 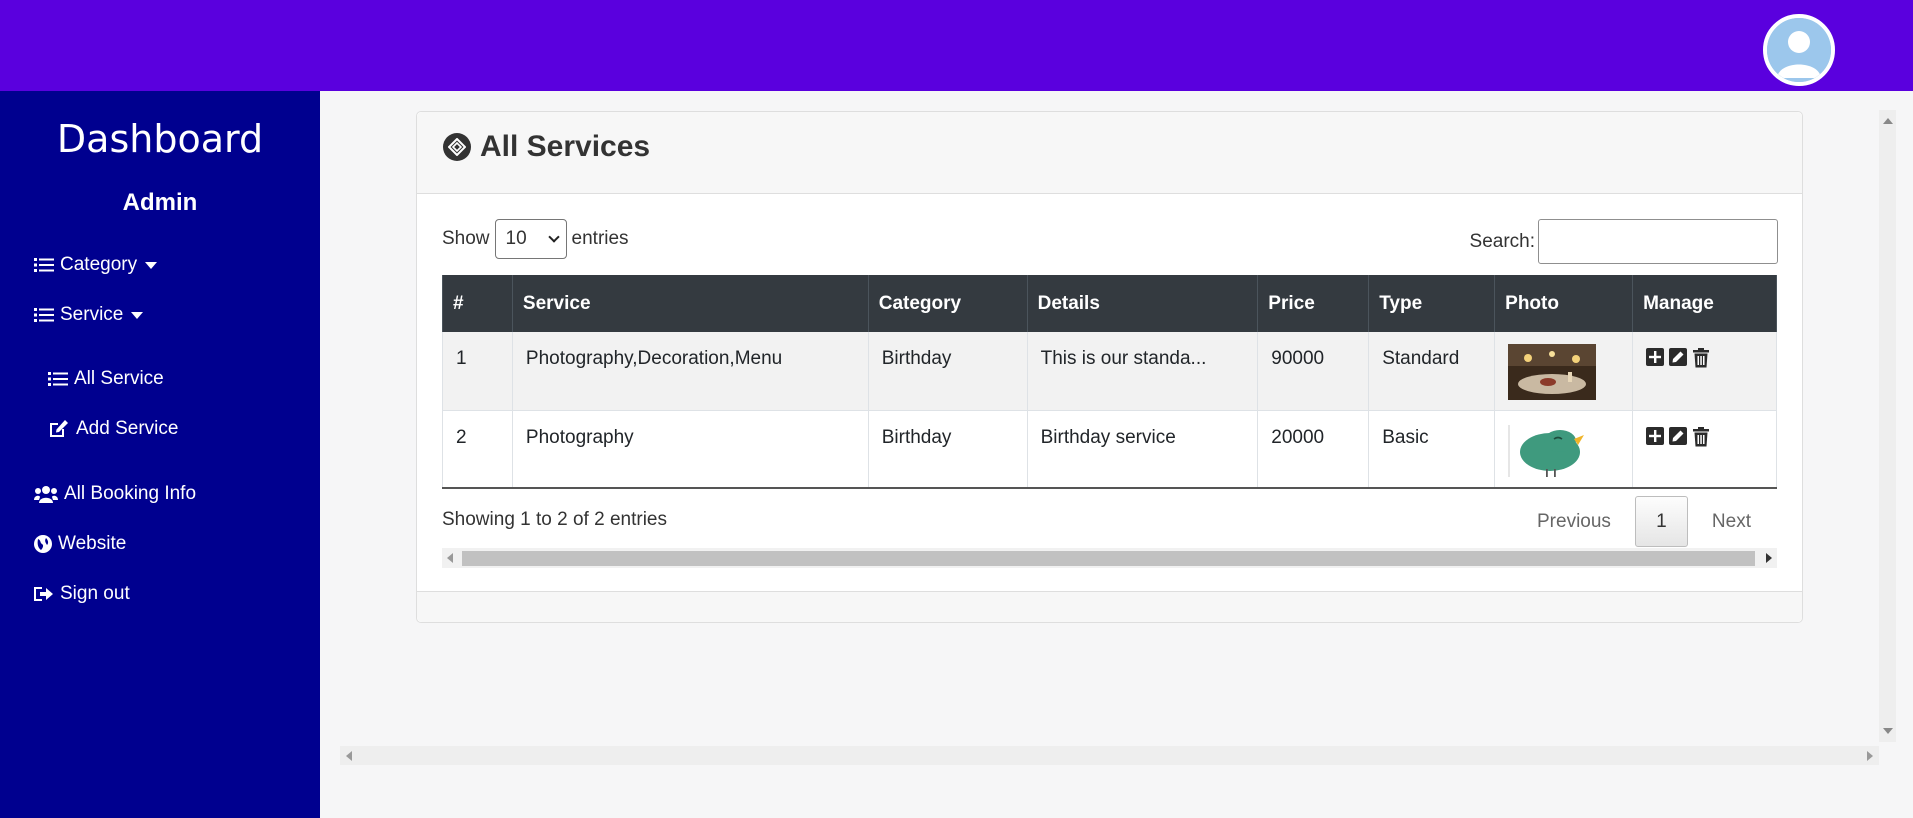 What do you see at coordinates (477, 303) in the screenshot?
I see `column-header-number: #` at bounding box center [477, 303].